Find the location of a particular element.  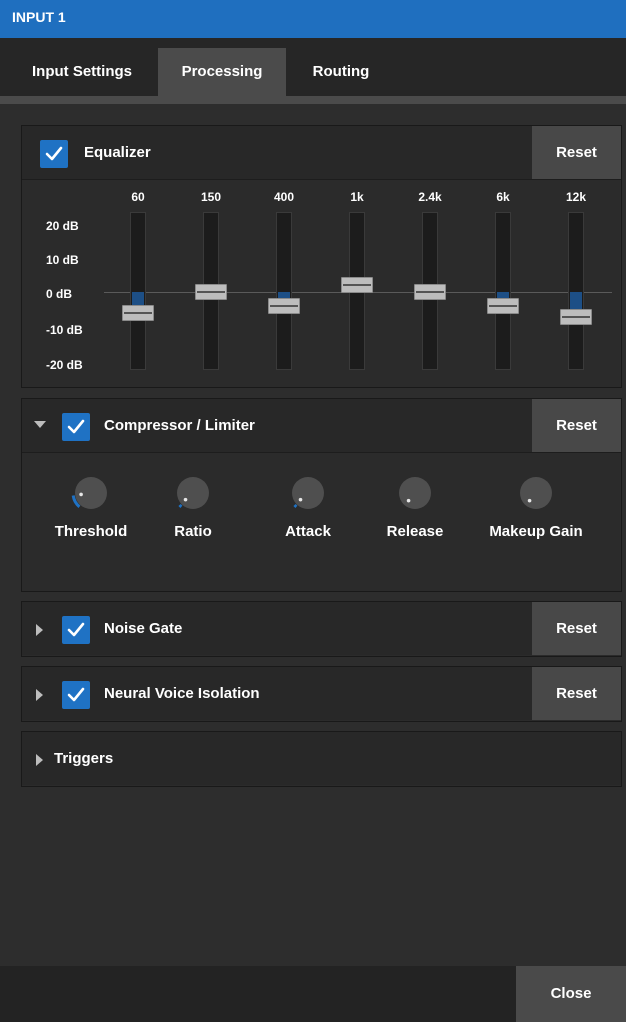

eq-band-freq-label: 150 is located at coordinates (211, 197).